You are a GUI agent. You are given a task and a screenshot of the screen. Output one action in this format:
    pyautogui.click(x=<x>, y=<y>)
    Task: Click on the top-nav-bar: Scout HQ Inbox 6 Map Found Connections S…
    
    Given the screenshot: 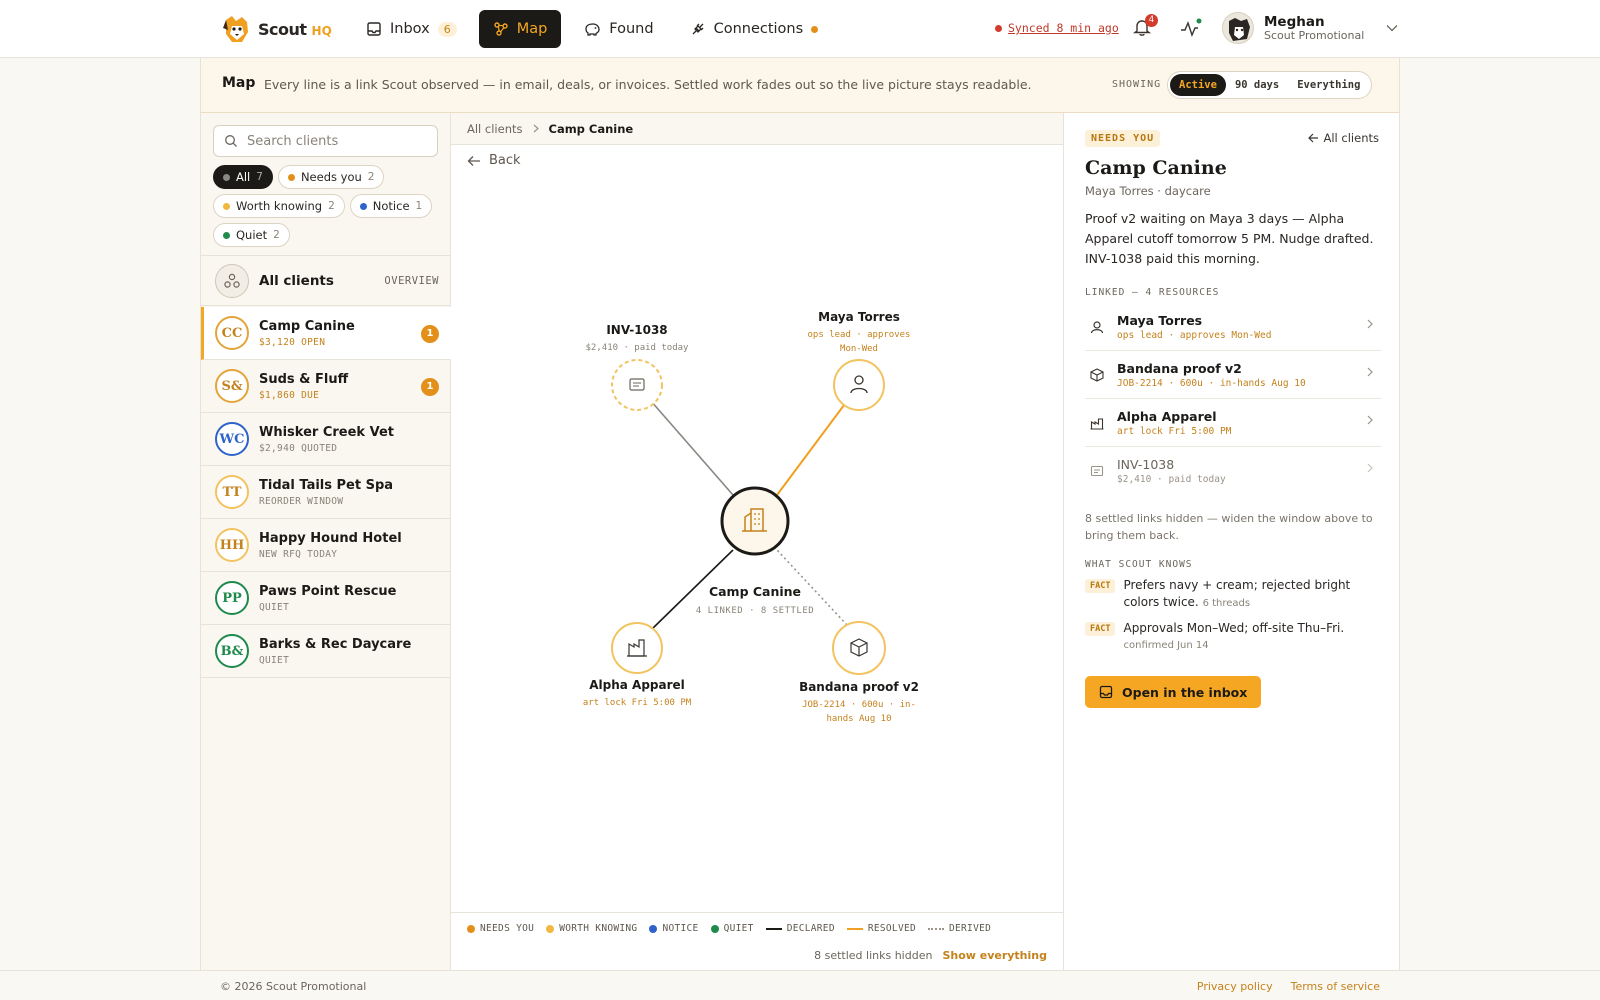 What is the action you would take?
    pyautogui.click(x=800, y=29)
    